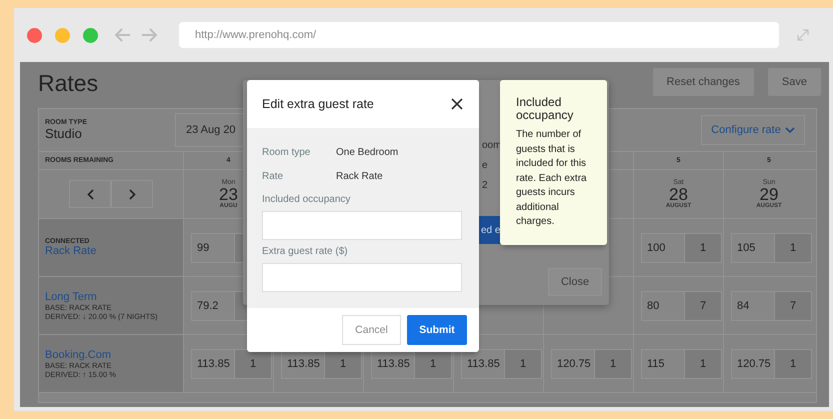 This screenshot has width=833, height=419. I want to click on close-window-icon, so click(34, 35).